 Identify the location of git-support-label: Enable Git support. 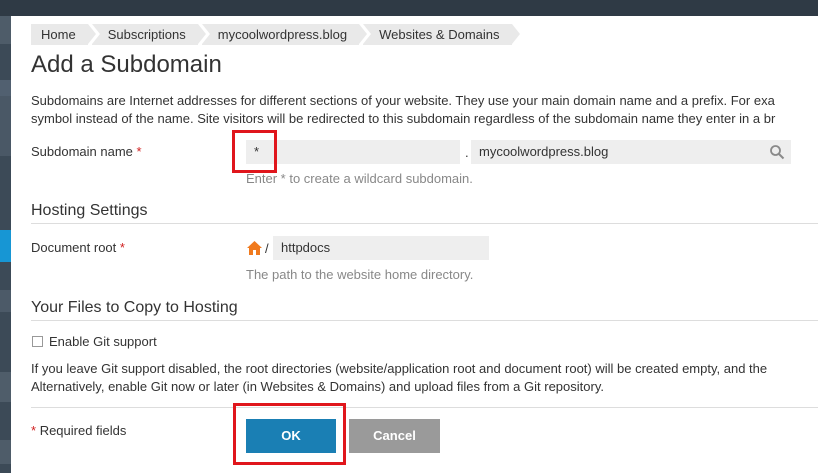
(103, 341).